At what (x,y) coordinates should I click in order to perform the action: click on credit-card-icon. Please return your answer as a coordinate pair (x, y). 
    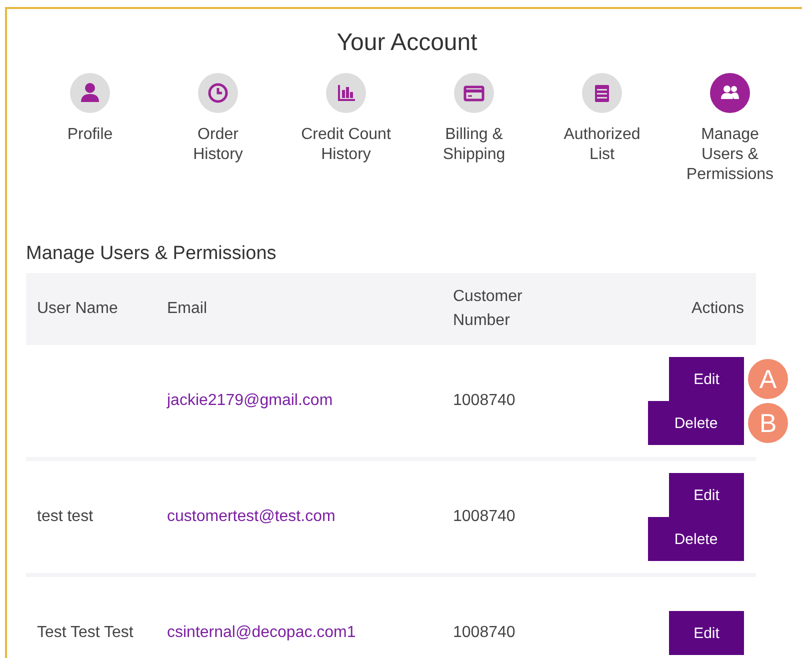
    Looking at the image, I should click on (474, 93).